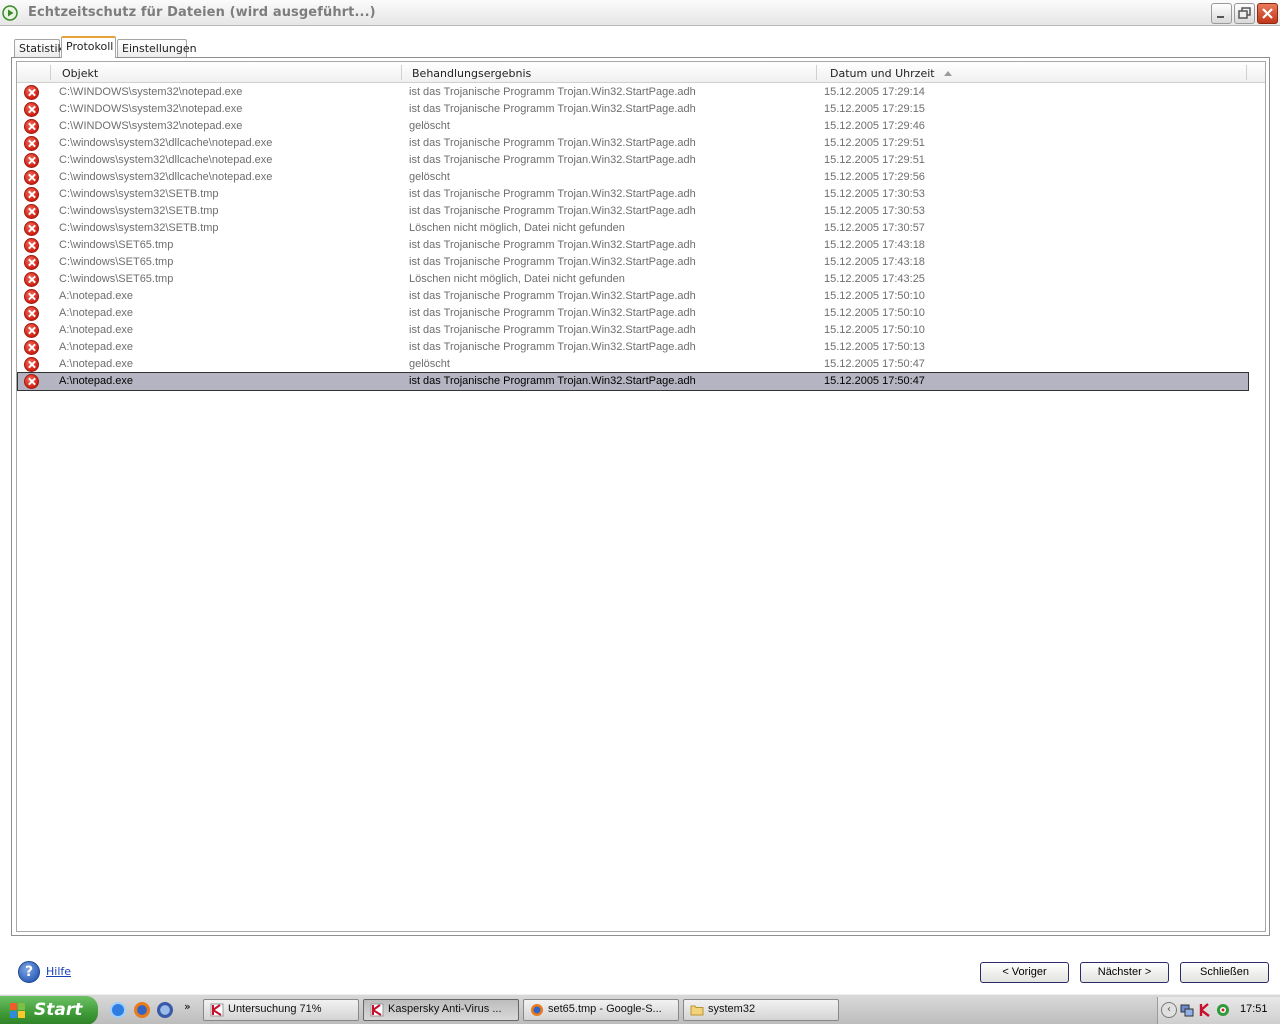 Image resolution: width=1280 pixels, height=1024 pixels. I want to click on help-icon: ?, so click(29, 972).